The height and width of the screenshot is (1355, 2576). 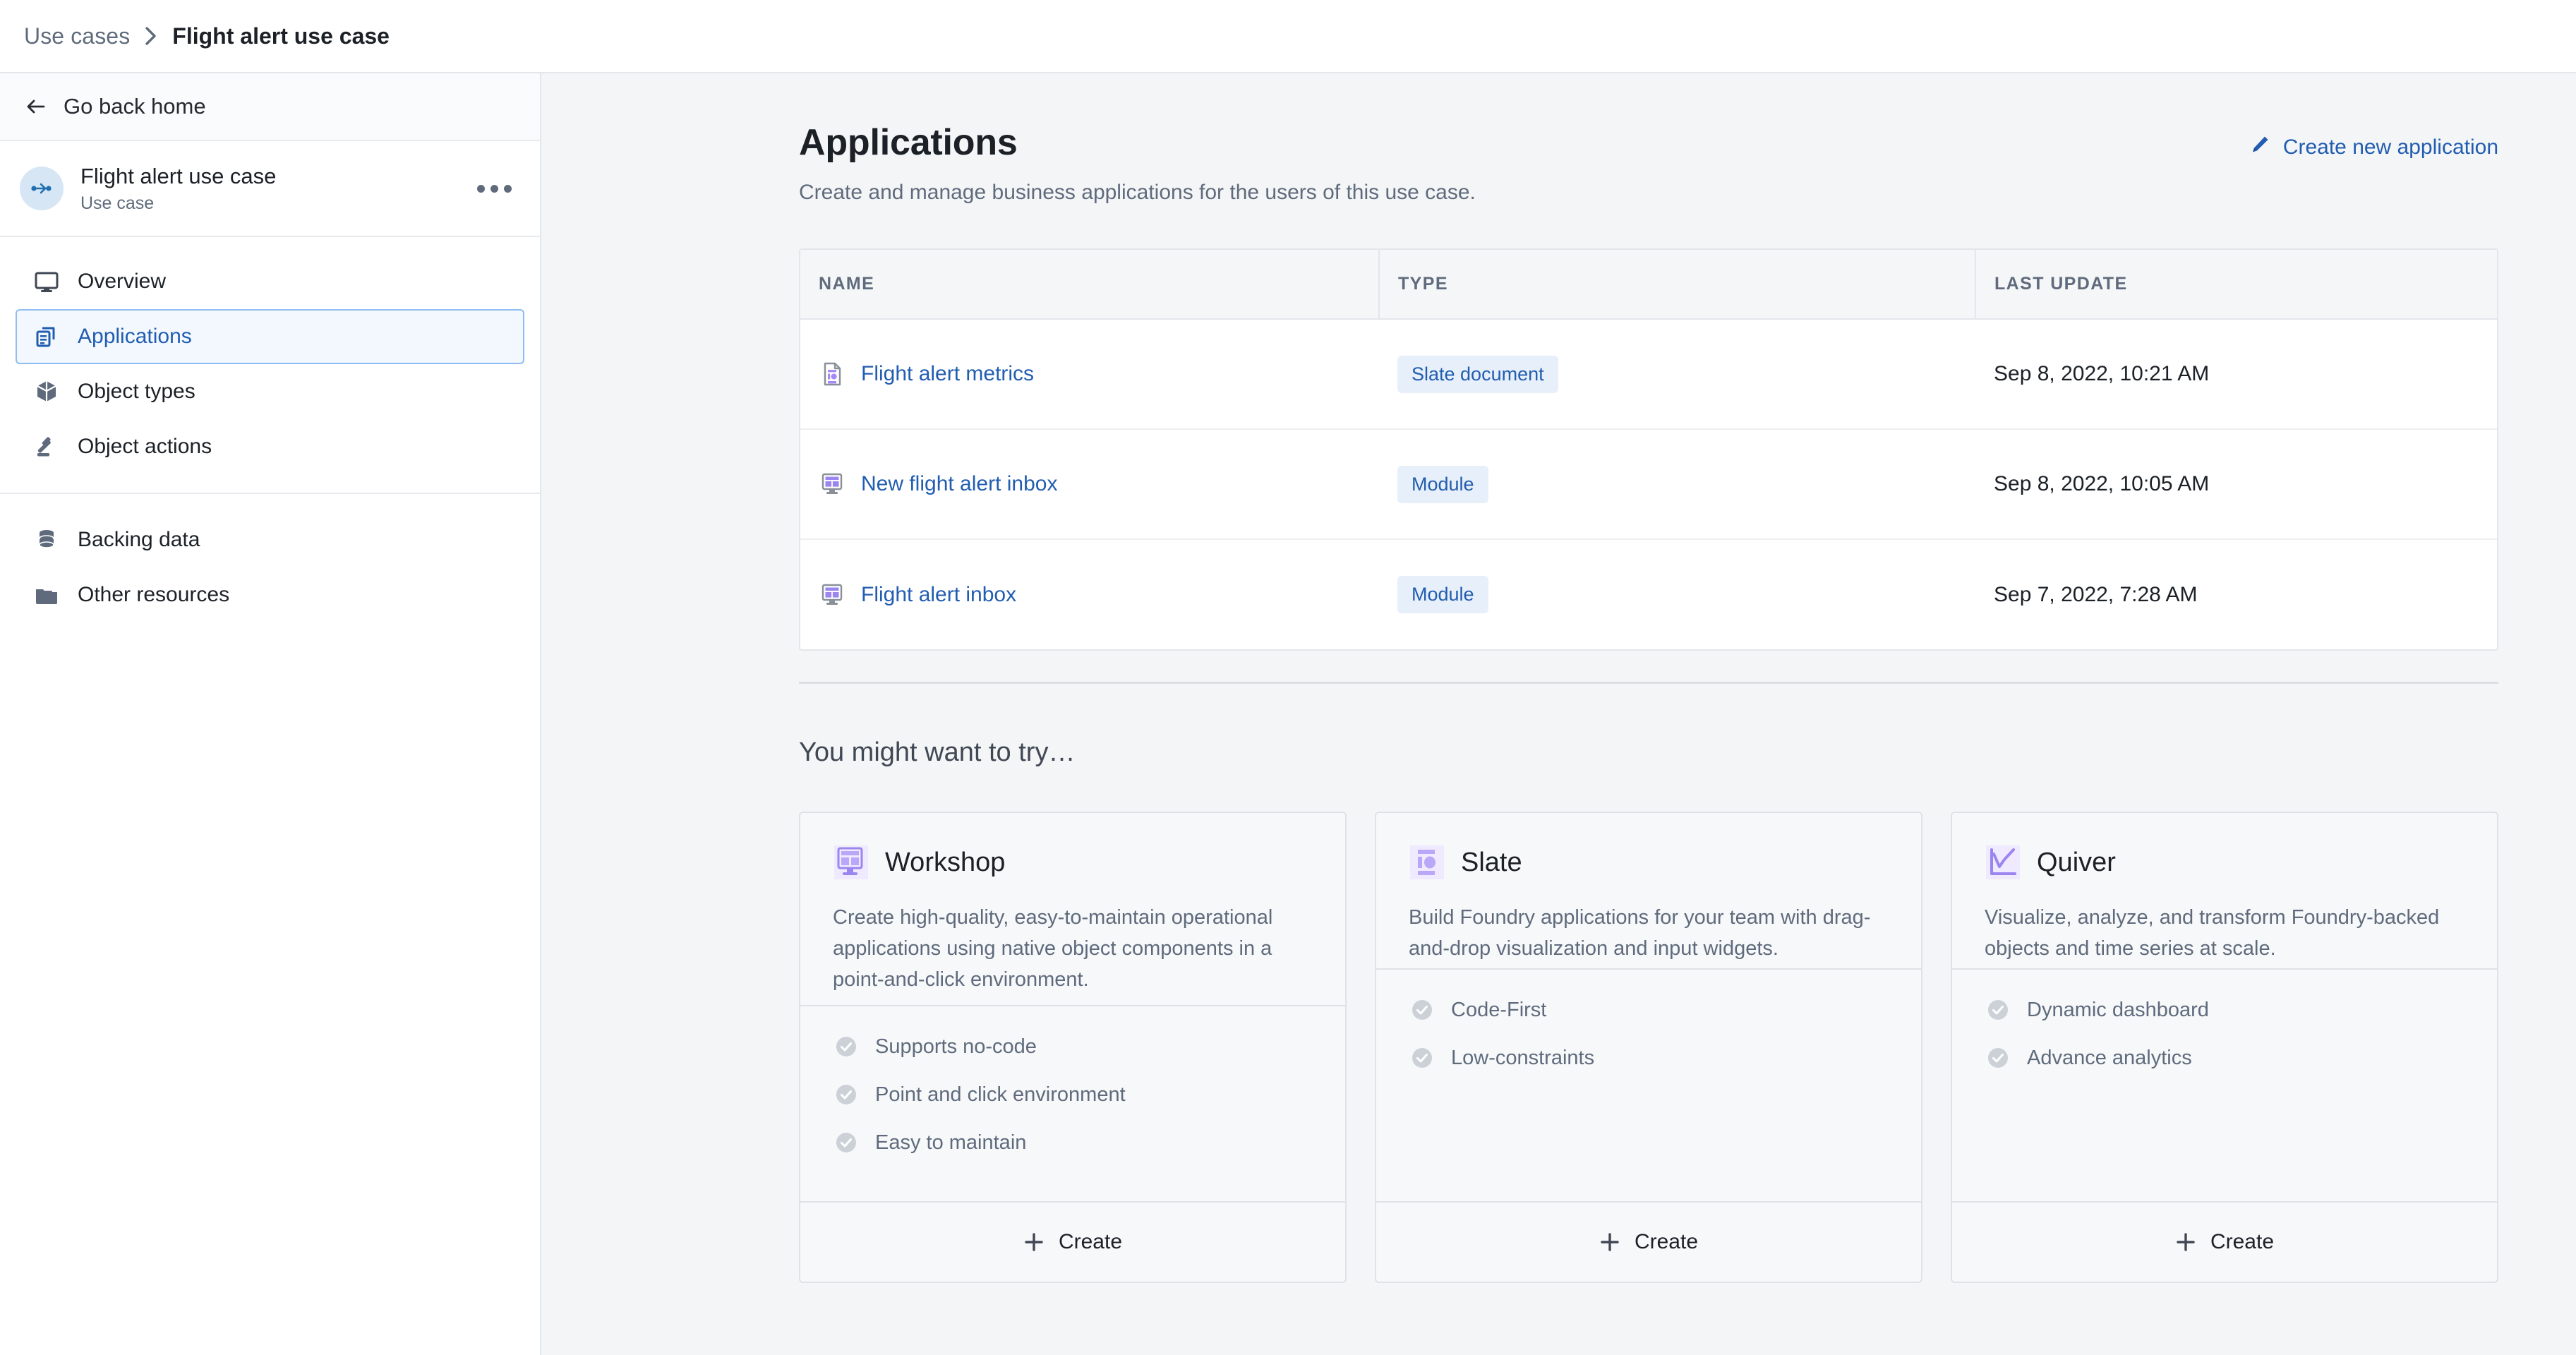 What do you see at coordinates (1491, 862) in the screenshot?
I see `card-title: Slate` at bounding box center [1491, 862].